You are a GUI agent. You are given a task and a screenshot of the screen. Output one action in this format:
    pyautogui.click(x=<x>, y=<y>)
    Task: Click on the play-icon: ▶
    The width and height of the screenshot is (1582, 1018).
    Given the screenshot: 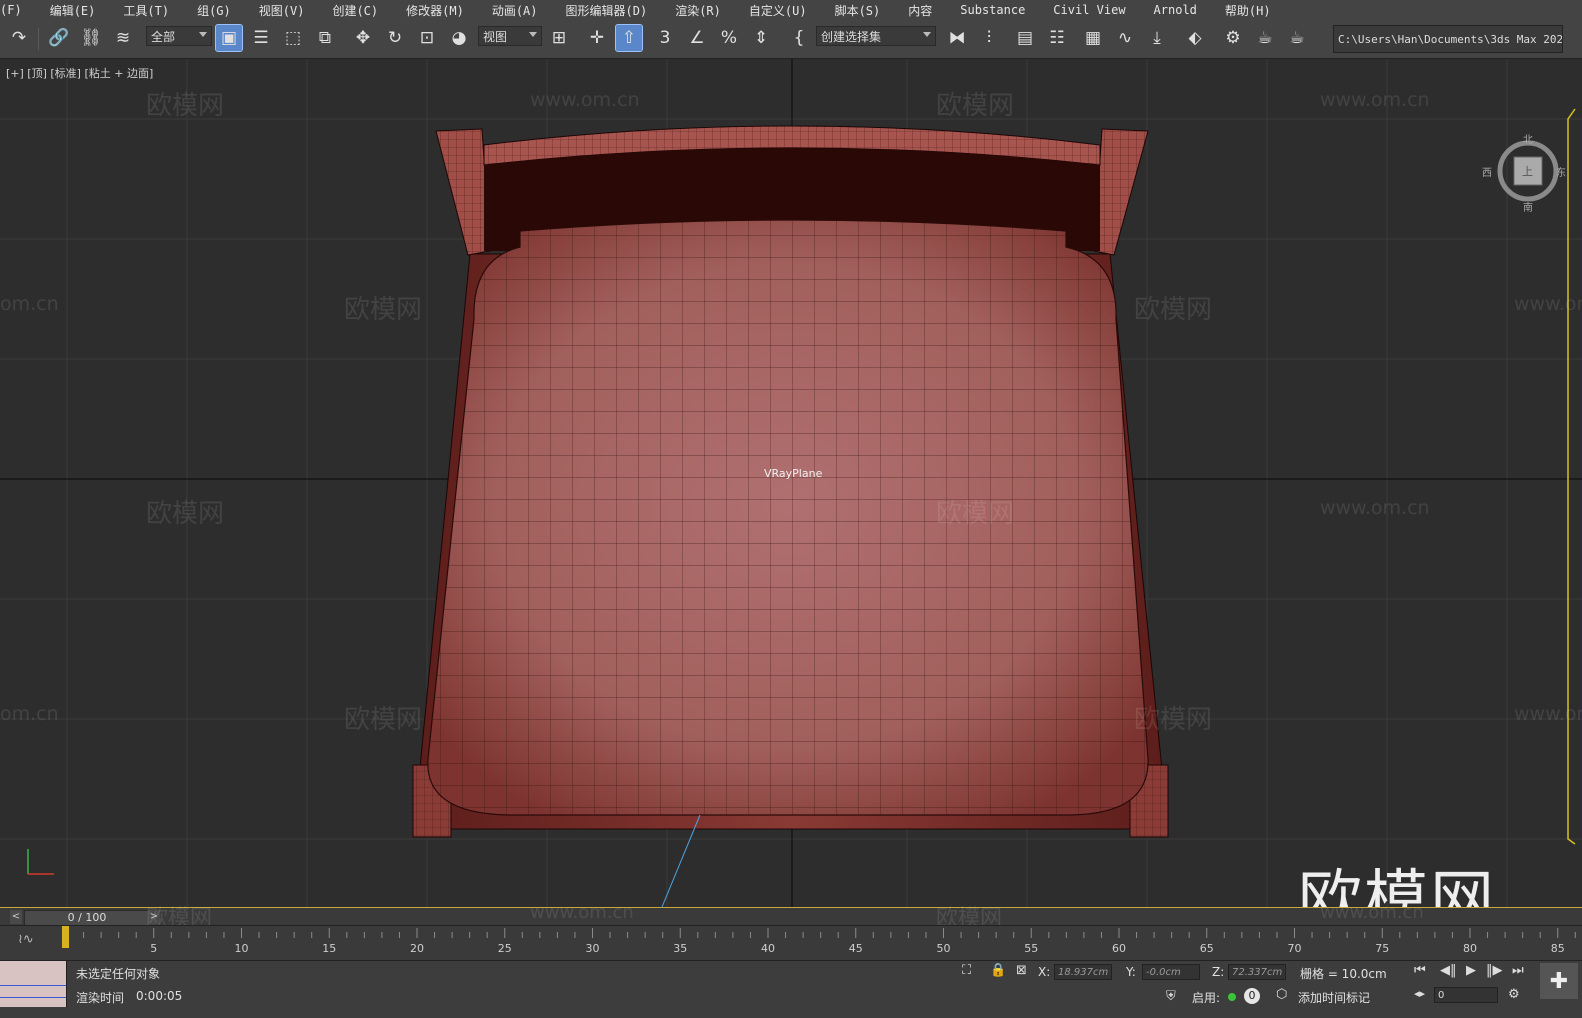 What is the action you would take?
    pyautogui.click(x=1471, y=970)
    